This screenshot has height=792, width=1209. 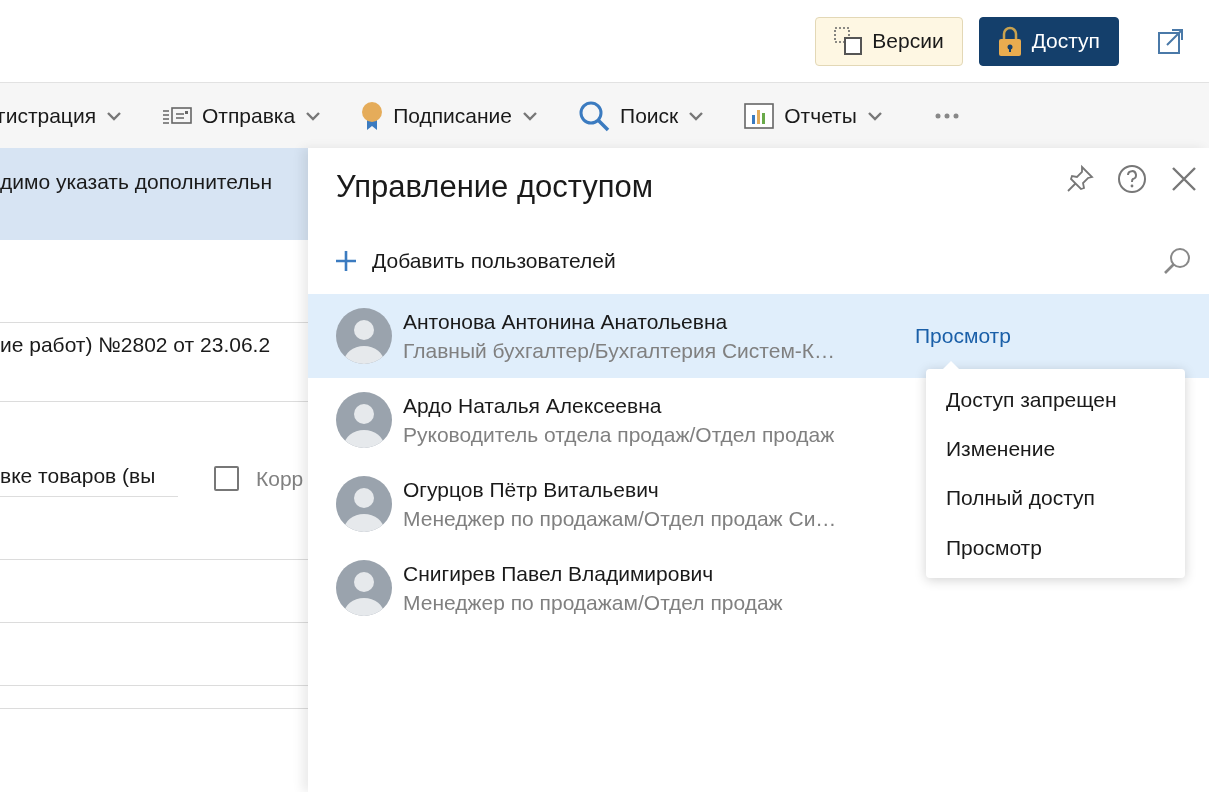 I want to click on user-position: Руководитель отдела продаж/Отдел продаж, so click(x=619, y=435).